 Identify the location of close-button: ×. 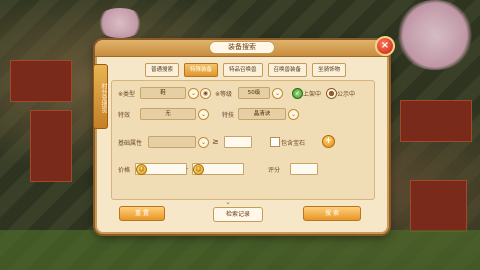
(385, 46).